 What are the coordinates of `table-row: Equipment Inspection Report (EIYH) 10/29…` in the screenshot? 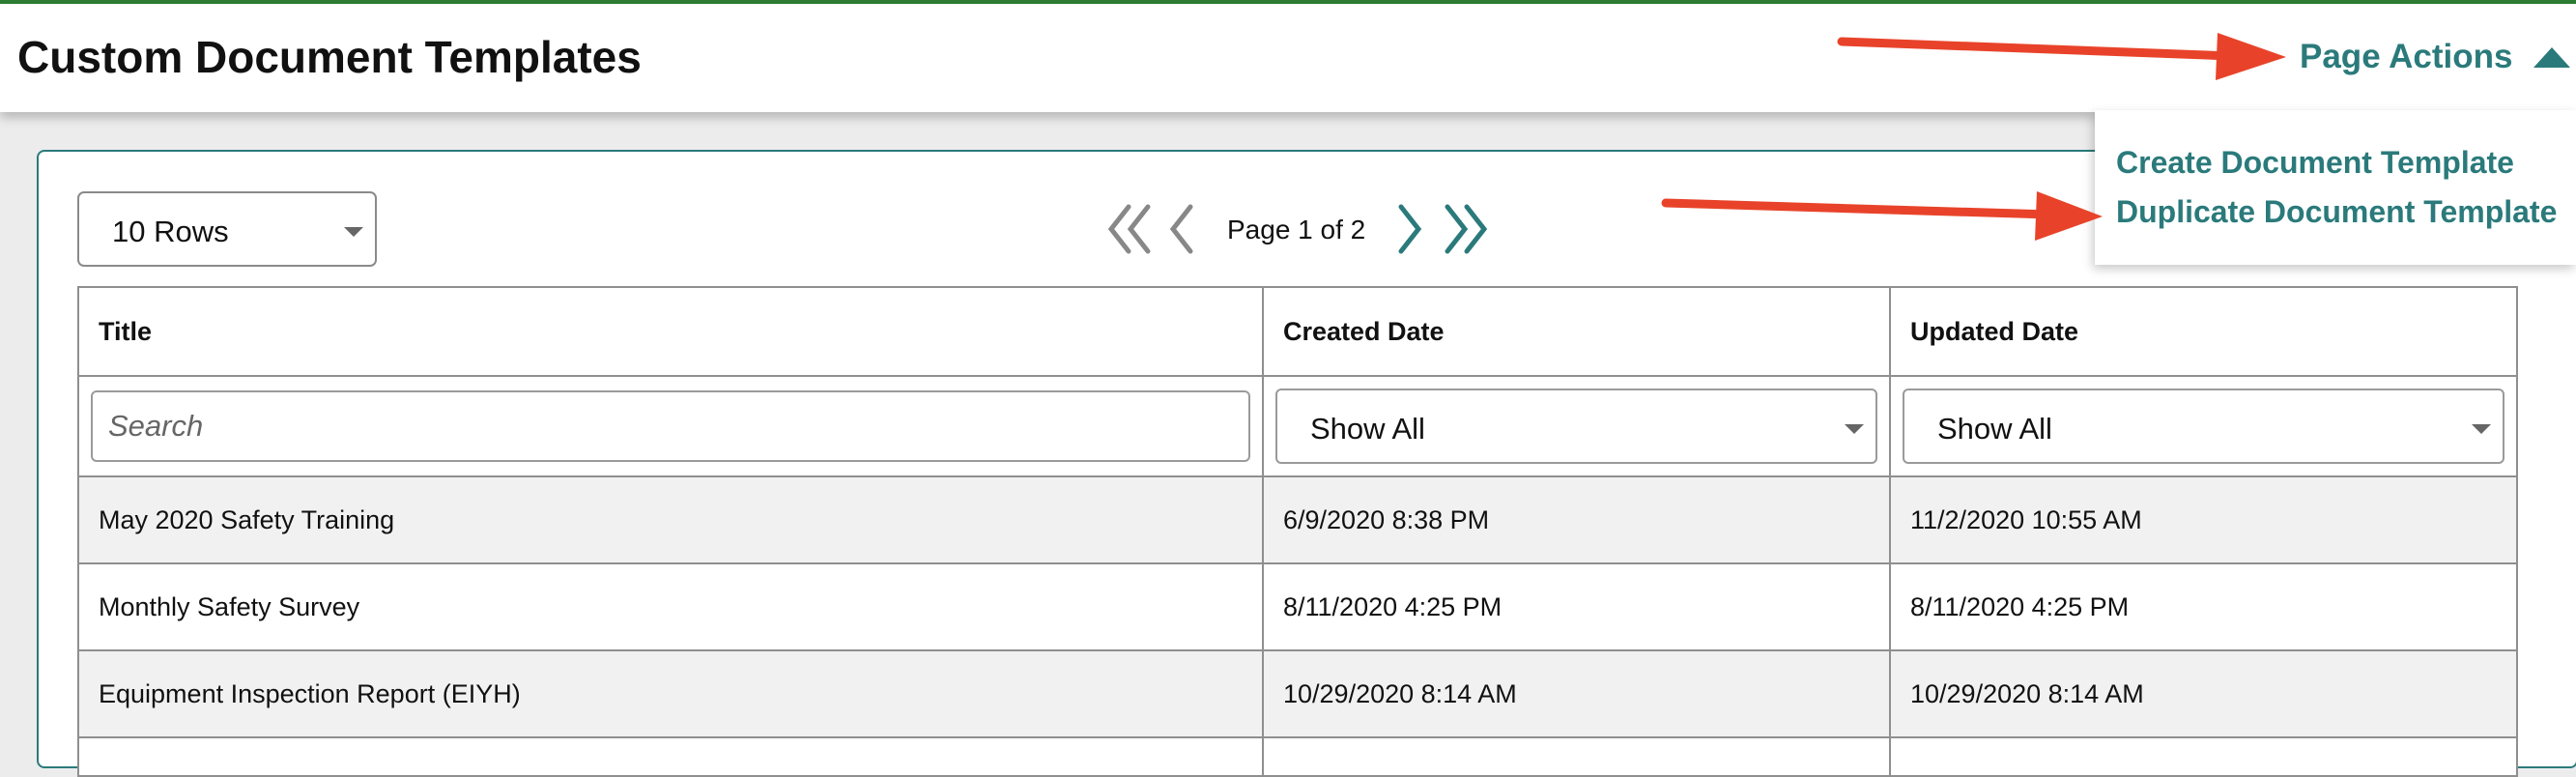 It's located at (1298, 693).